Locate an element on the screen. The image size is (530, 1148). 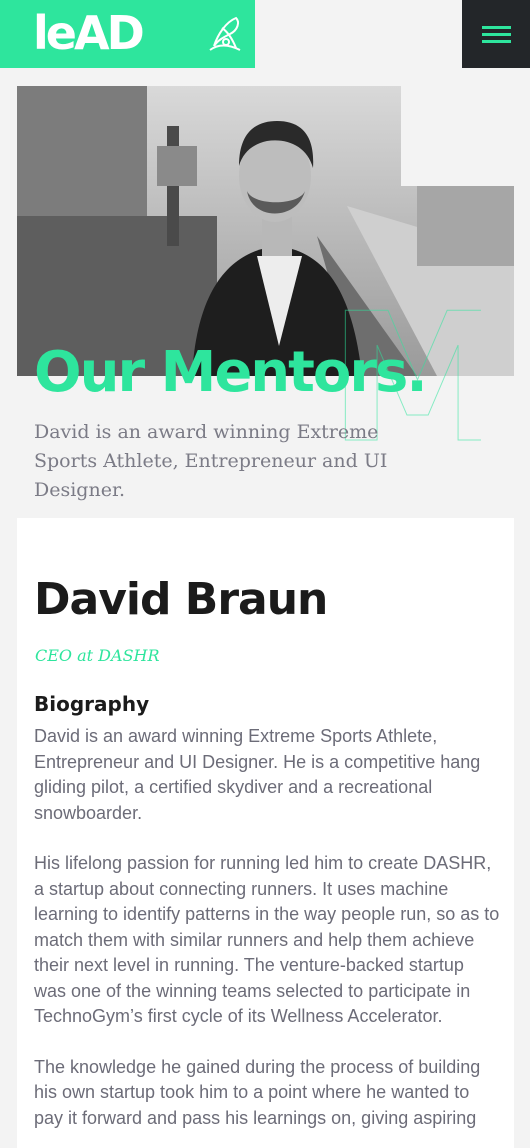
page-title: Our Mentors. is located at coordinates (231, 372).